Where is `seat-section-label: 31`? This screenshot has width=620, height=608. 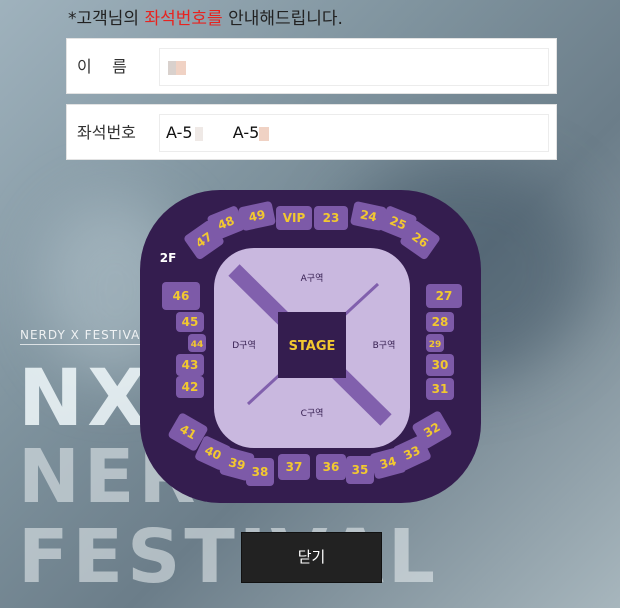
seat-section-label: 31 is located at coordinates (440, 389).